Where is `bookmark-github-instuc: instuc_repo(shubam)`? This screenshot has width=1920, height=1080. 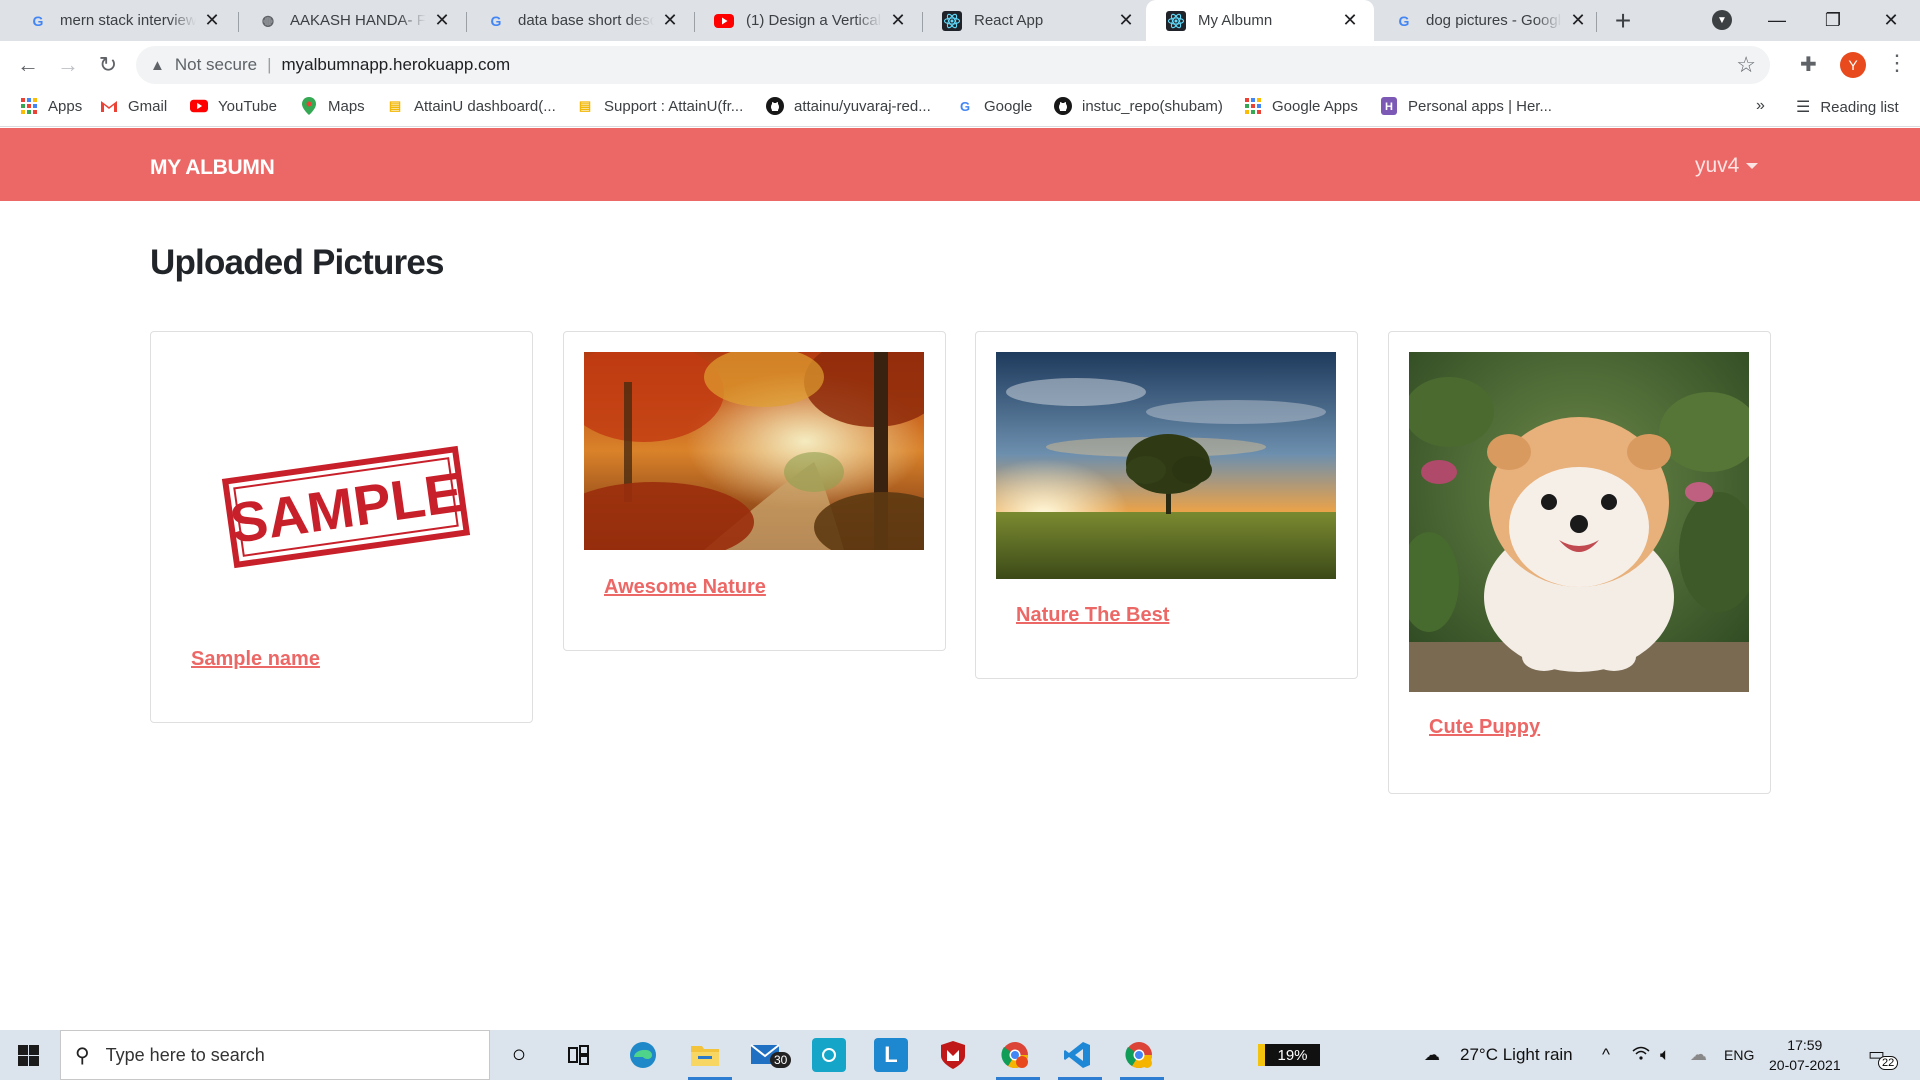 bookmark-github-instuc: instuc_repo(shubam) is located at coordinates (1138, 106).